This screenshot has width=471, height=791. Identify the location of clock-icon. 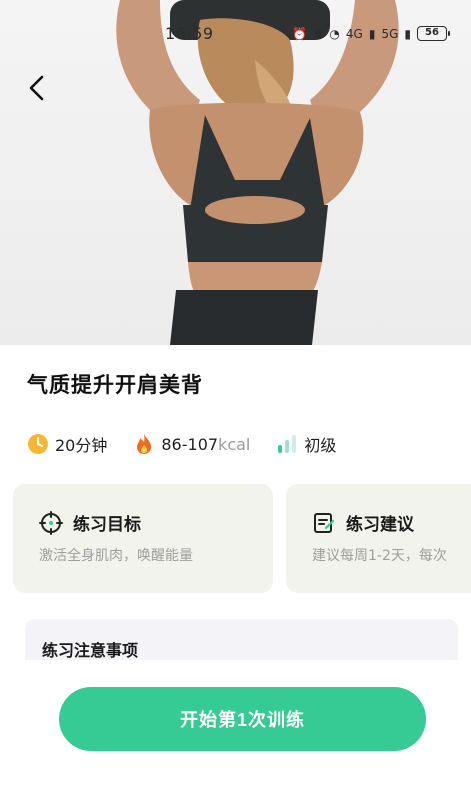
(38, 444).